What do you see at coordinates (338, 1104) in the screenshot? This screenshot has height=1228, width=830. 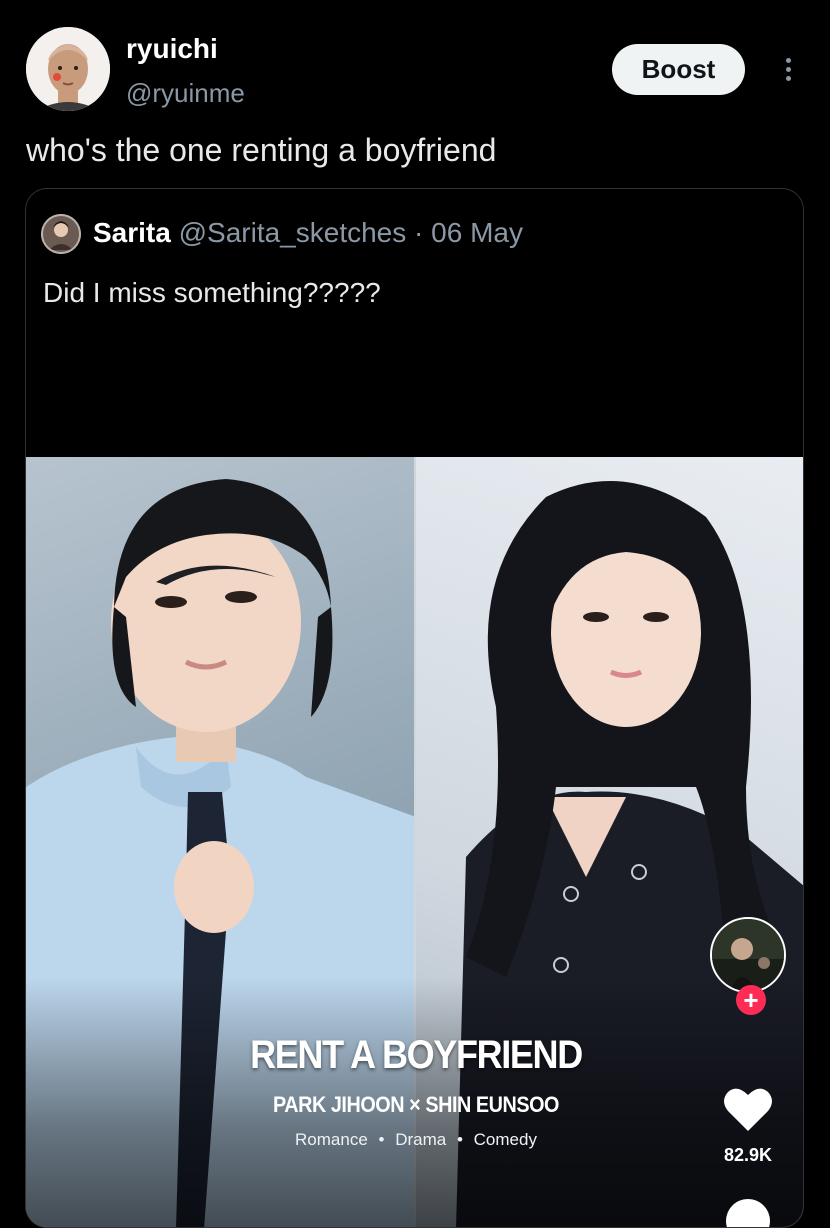 I see `cast-left: PARK JIHOON` at bounding box center [338, 1104].